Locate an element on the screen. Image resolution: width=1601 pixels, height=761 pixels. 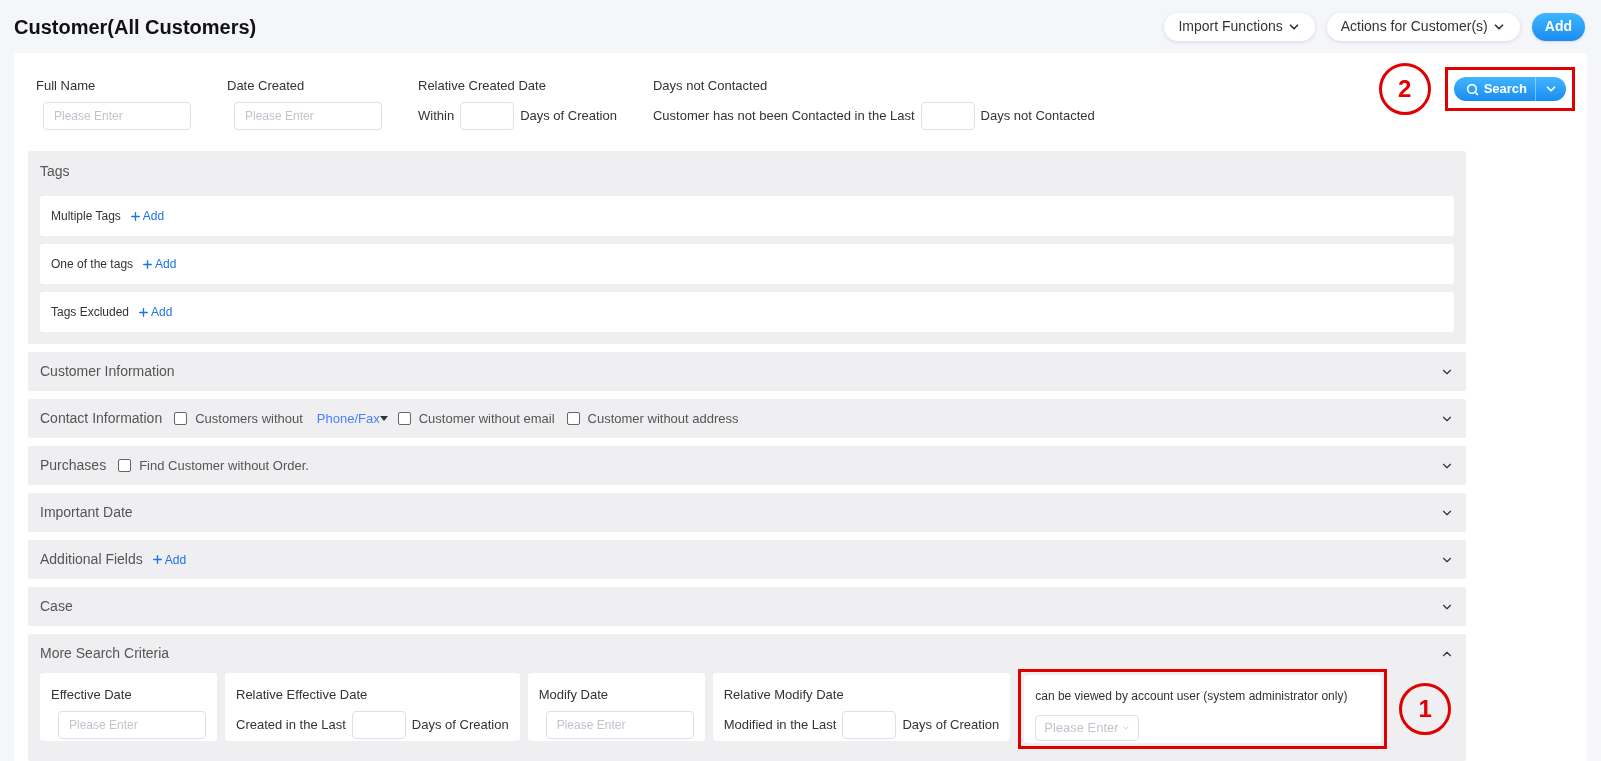
checkbox-label: Customer without email is located at coordinates (486, 418).